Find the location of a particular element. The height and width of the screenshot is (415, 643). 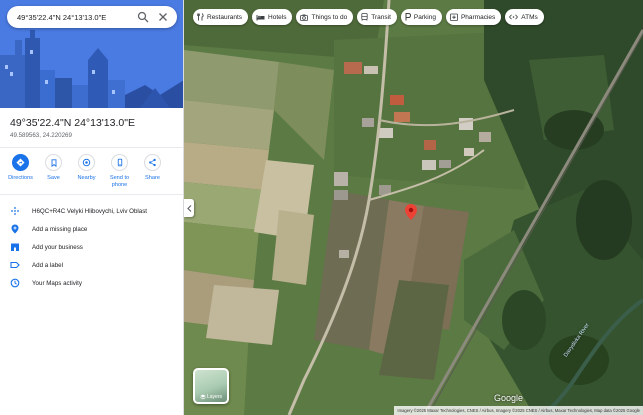

plus-code-icon is located at coordinates (15, 211).